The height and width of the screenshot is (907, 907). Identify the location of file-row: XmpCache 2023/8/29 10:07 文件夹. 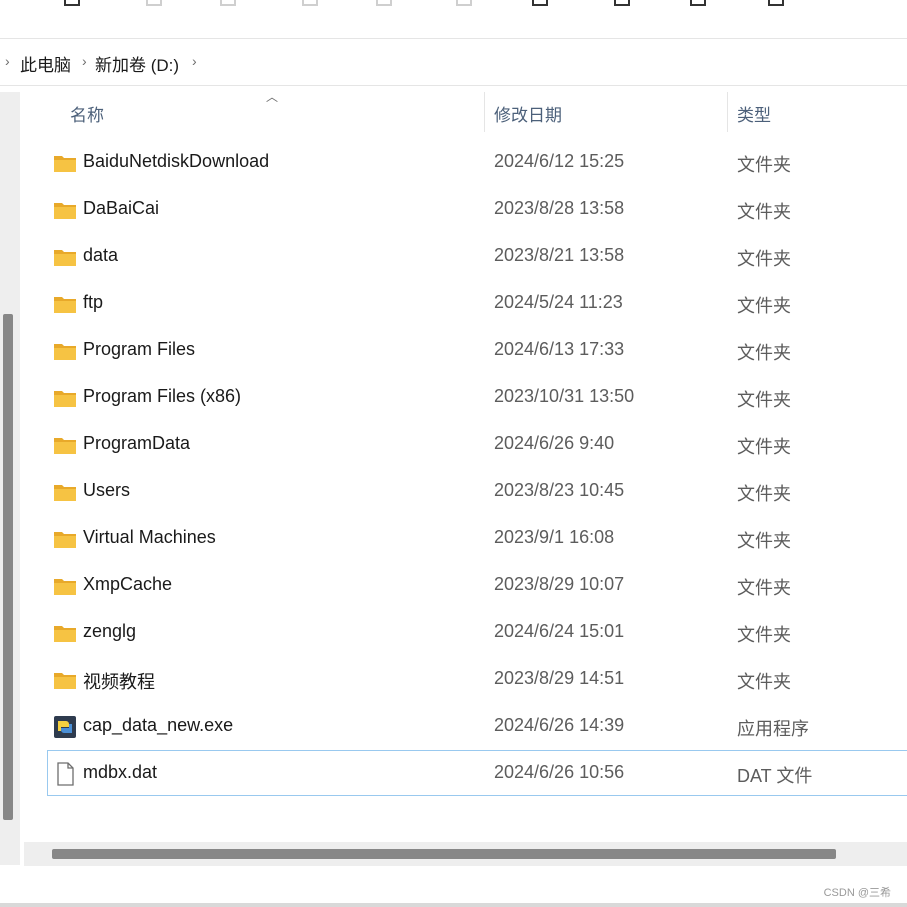
(477, 585).